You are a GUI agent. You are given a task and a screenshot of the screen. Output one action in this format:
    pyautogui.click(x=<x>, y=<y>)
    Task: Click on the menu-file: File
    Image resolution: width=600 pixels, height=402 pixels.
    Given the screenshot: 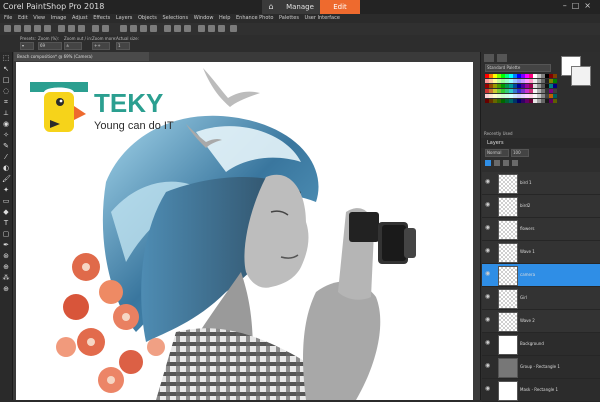 What is the action you would take?
    pyautogui.click(x=8, y=18)
    